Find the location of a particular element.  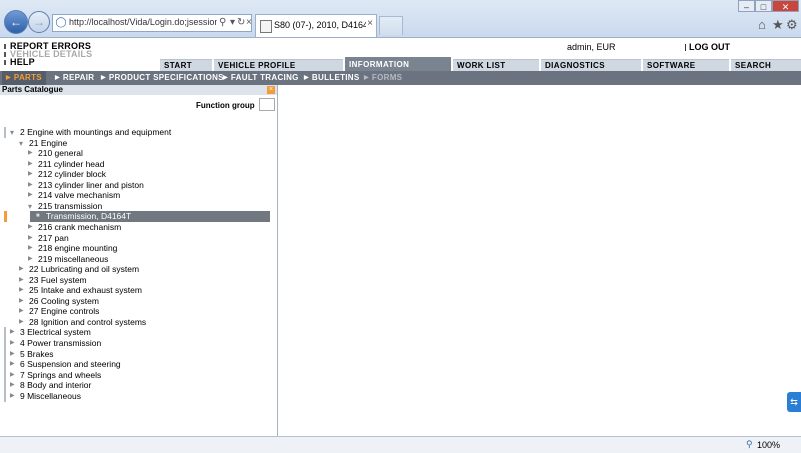

subnav-fault-tracing: ▶ FAULT TRACING is located at coordinates (261, 78).